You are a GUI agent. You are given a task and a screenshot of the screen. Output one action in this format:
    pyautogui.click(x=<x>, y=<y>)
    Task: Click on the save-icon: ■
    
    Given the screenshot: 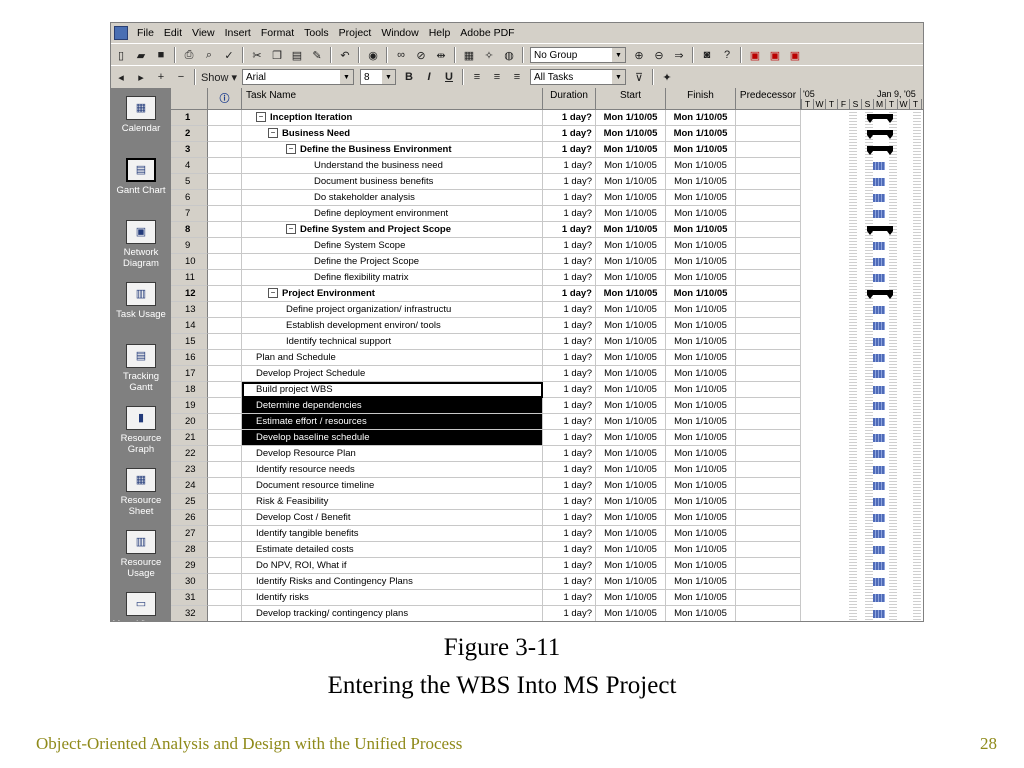 What is the action you would take?
    pyautogui.click(x=161, y=55)
    